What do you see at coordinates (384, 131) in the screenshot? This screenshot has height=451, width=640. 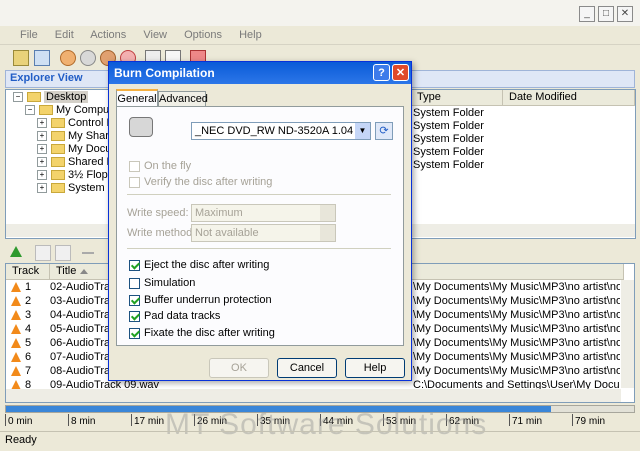 I see `refresh-icon: ⟳` at bounding box center [384, 131].